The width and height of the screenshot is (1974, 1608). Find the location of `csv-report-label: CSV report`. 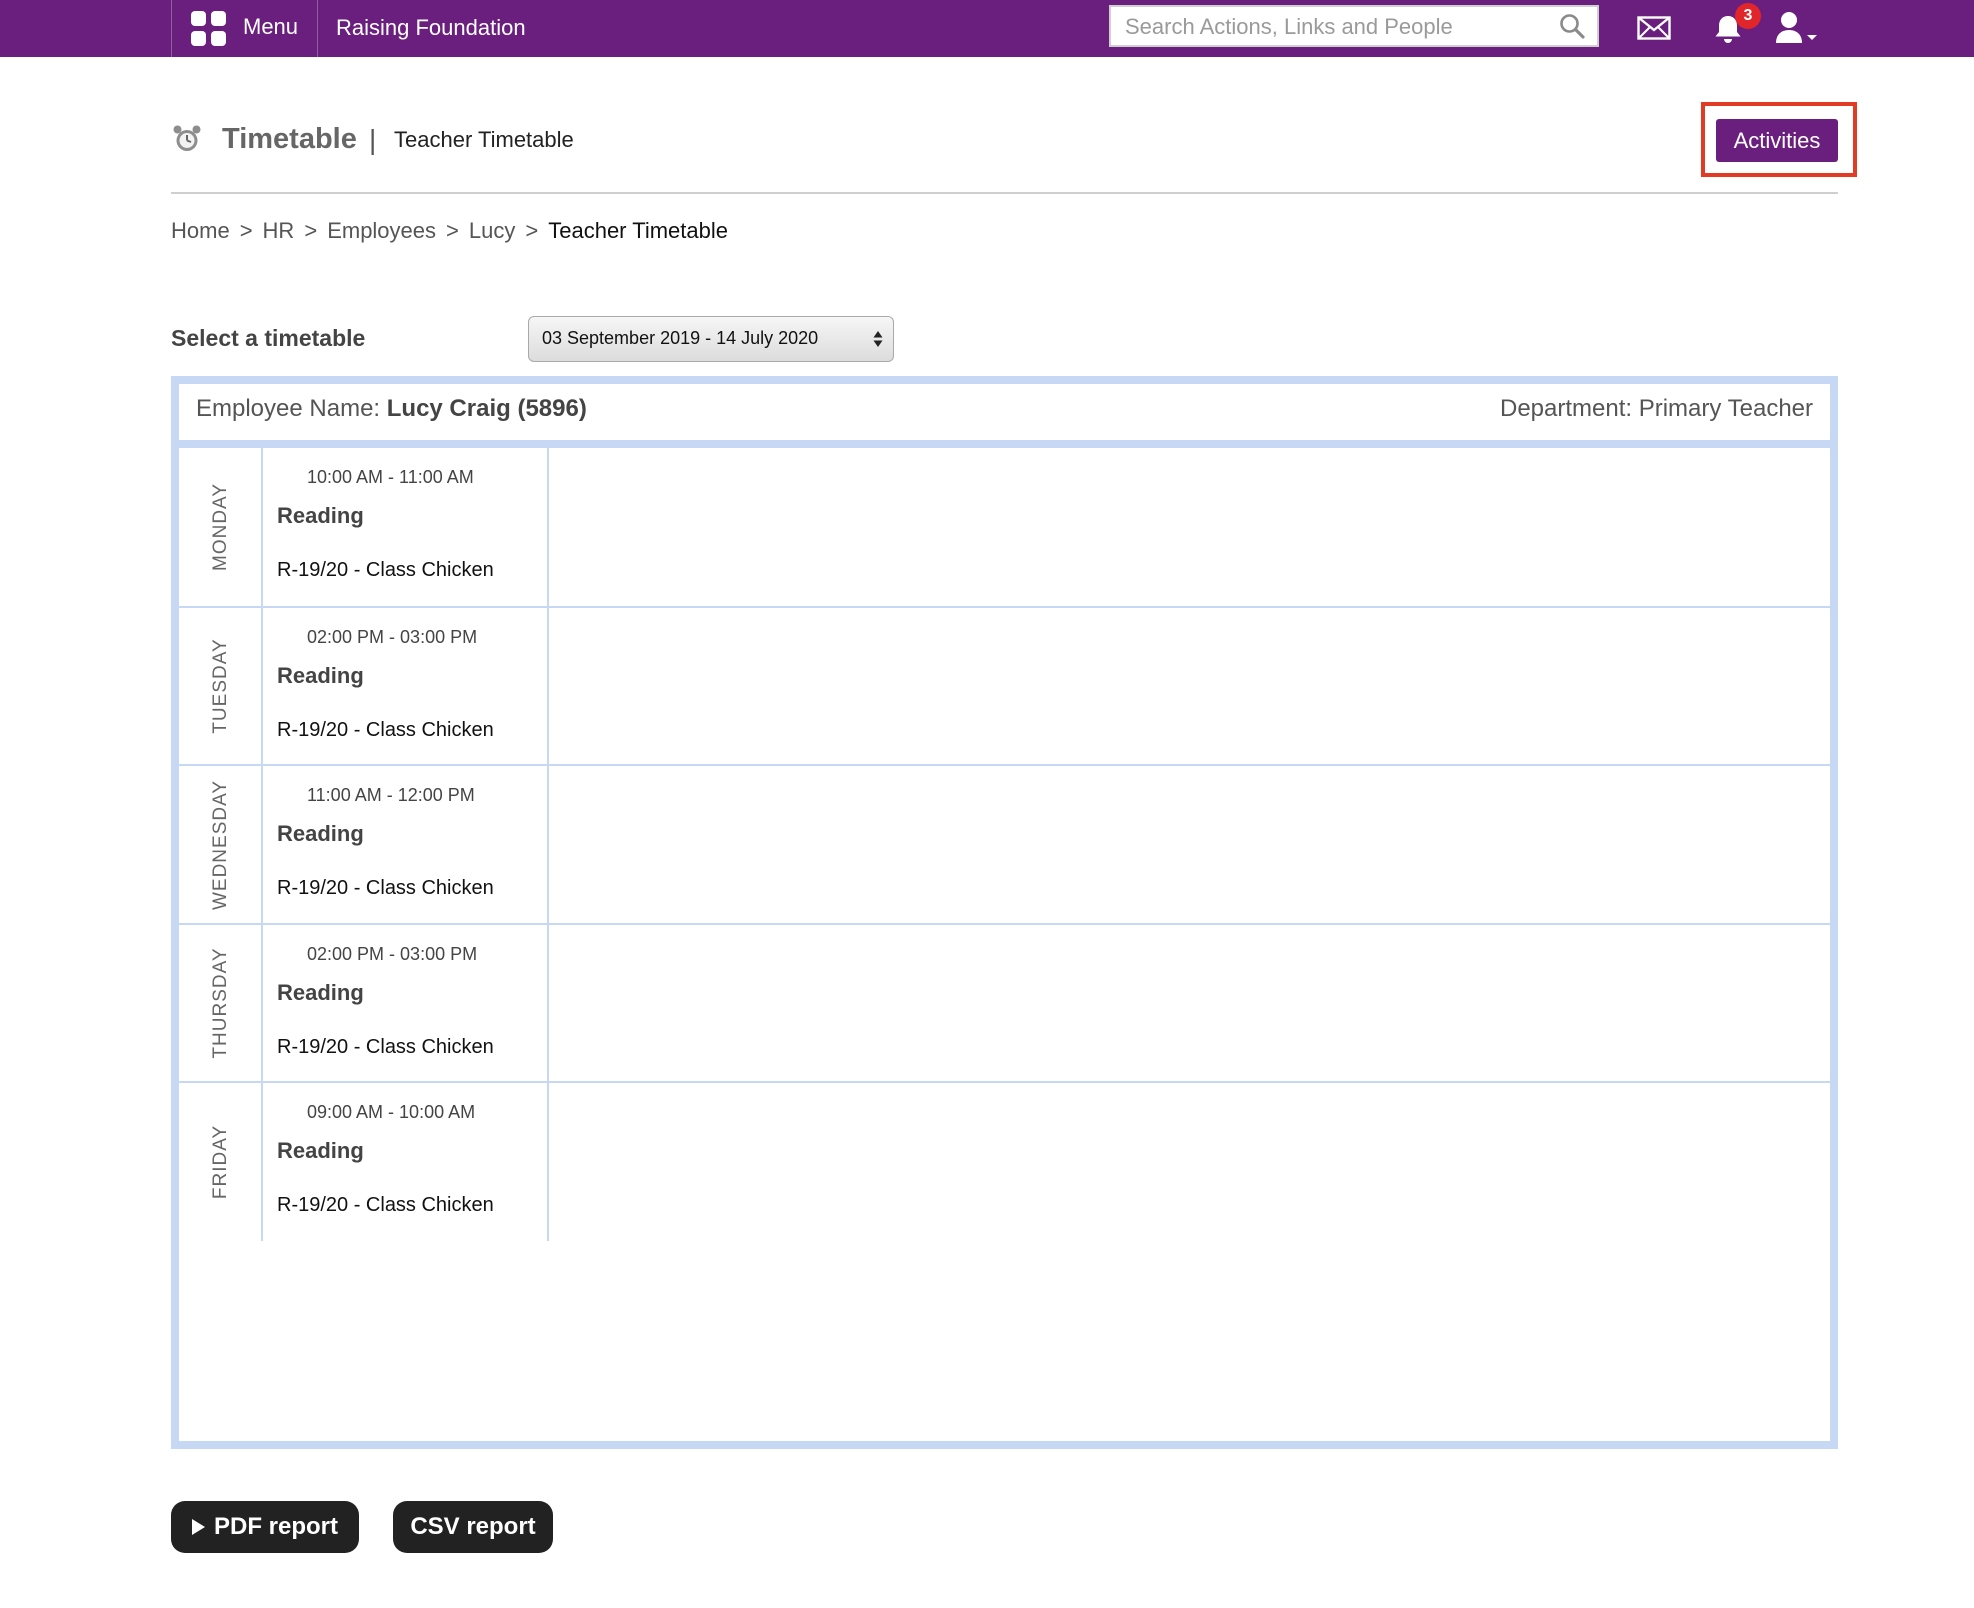

csv-report-label: CSV report is located at coordinates (473, 1526).